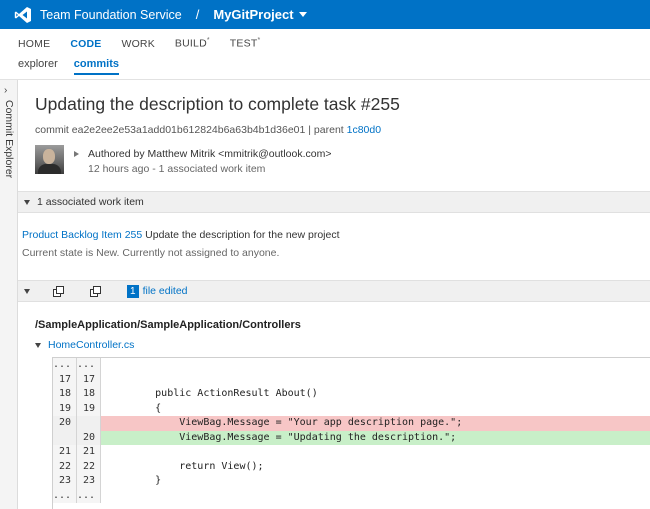 This screenshot has width=650, height=509. I want to click on nav-build-marker: *, so click(208, 41).